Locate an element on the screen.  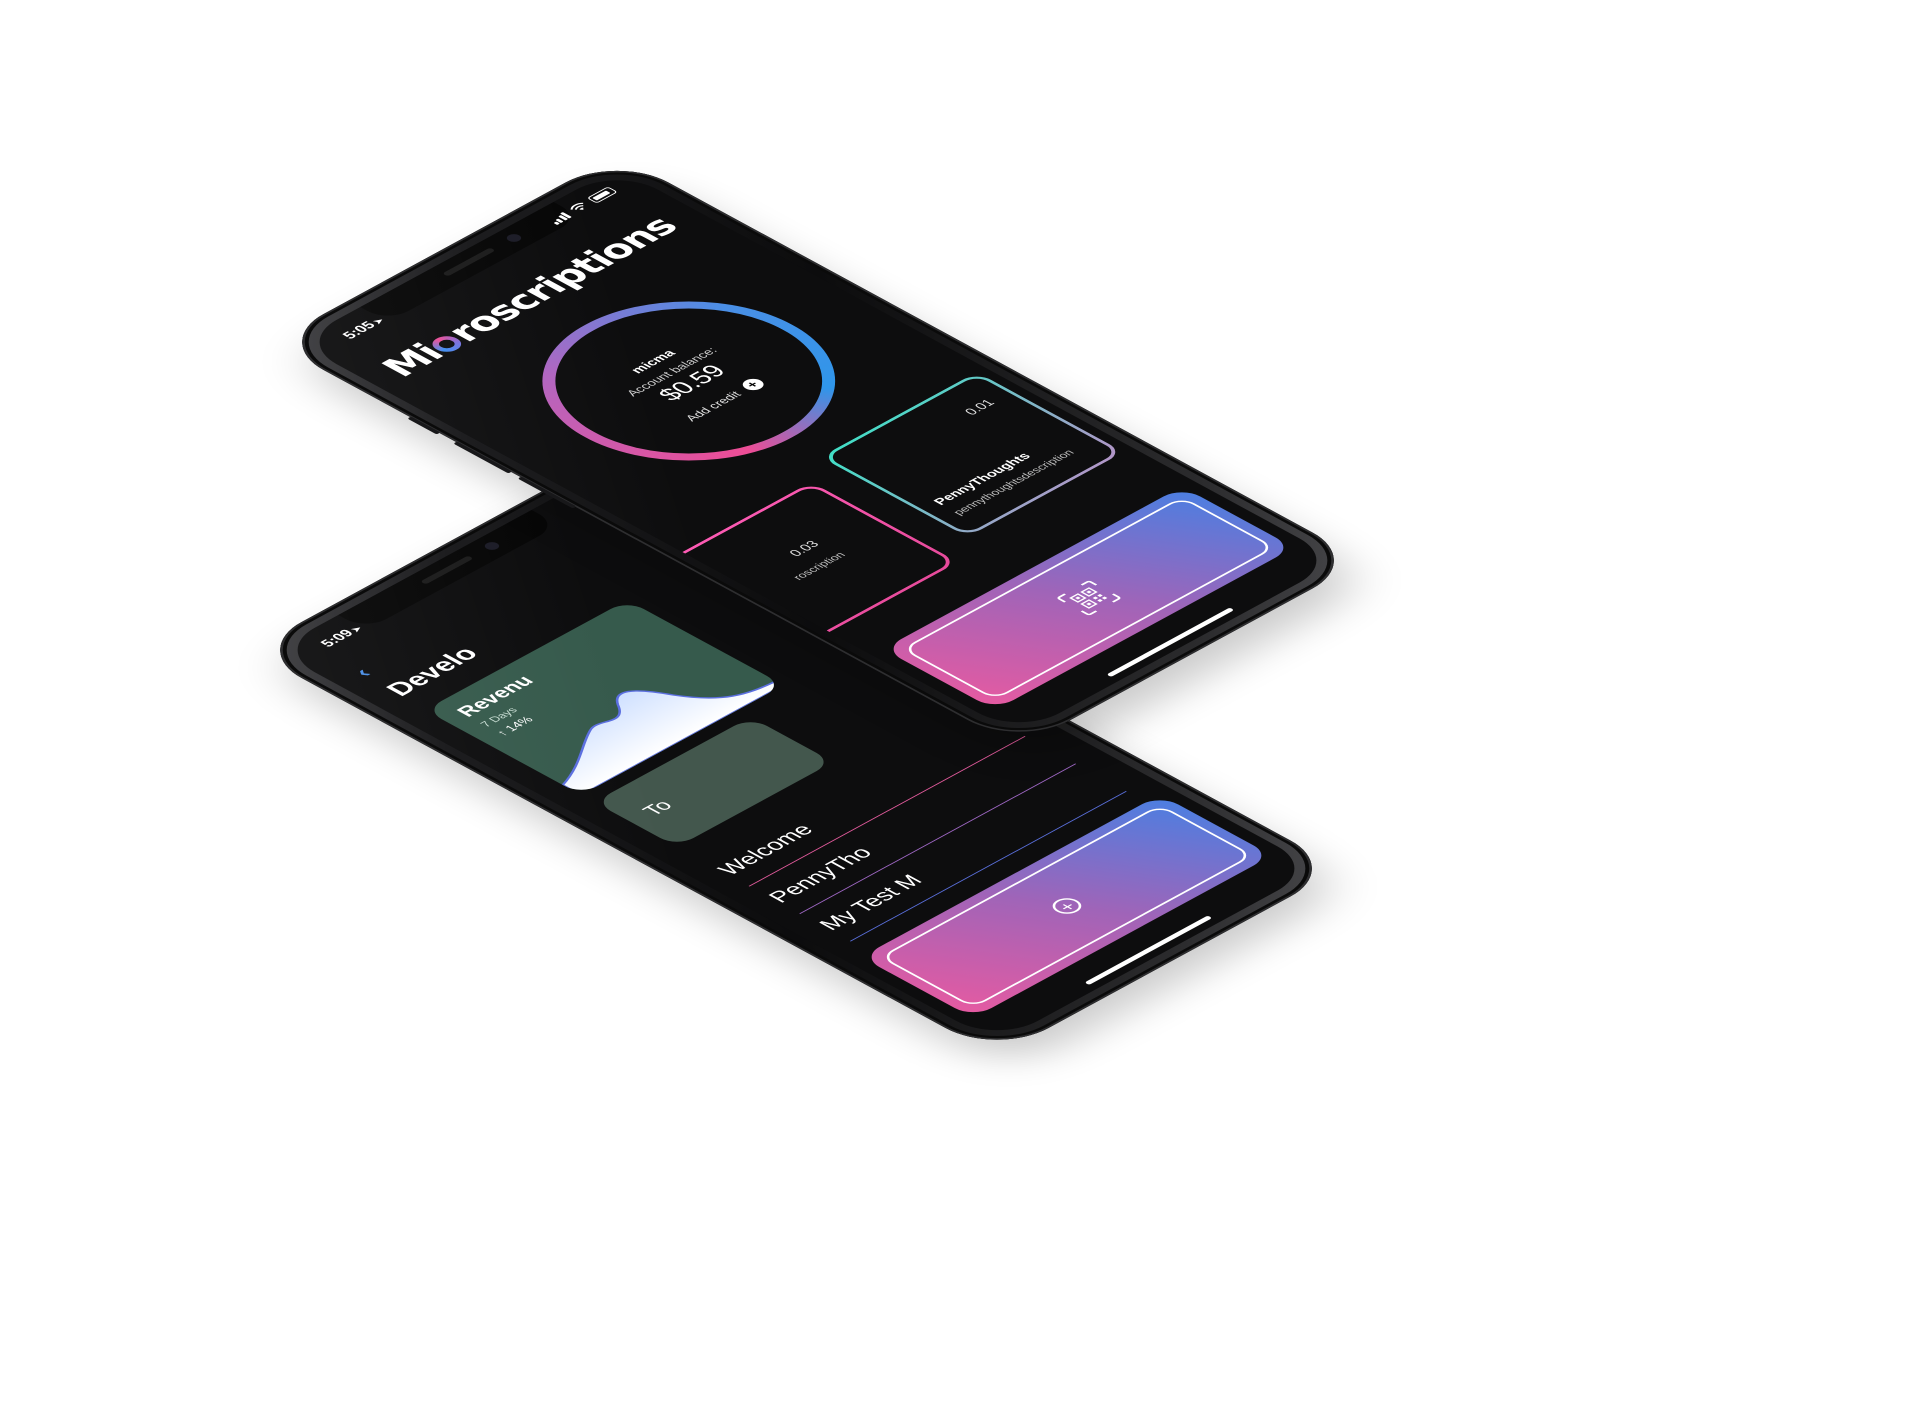
status-time: 5:05➤ is located at coordinates (362, 328).